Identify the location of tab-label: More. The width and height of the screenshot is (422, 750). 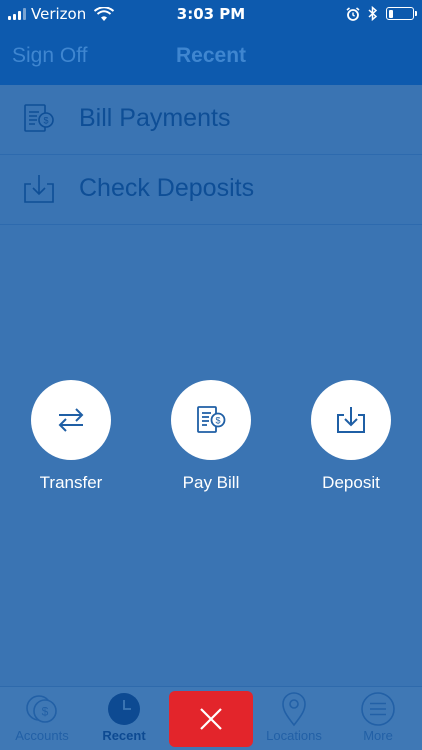
(378, 735).